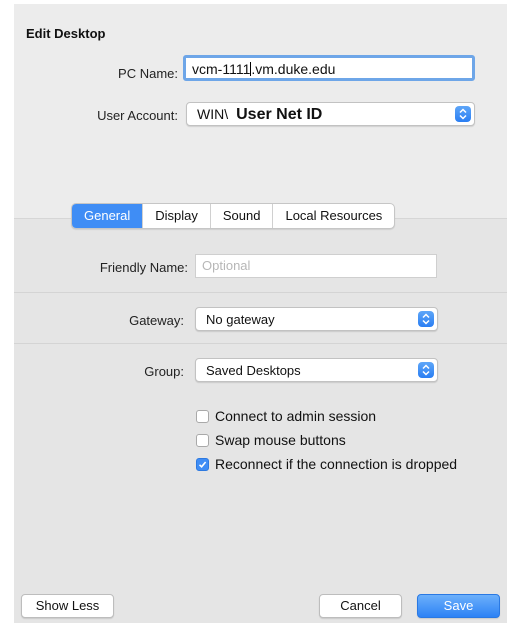  Describe the element at coordinates (316, 370) in the screenshot. I see `group-select: Saved Desktops` at that location.